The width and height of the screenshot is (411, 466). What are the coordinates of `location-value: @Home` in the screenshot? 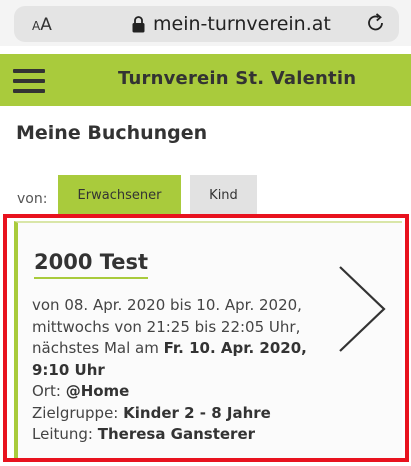 It's located at (97, 391).